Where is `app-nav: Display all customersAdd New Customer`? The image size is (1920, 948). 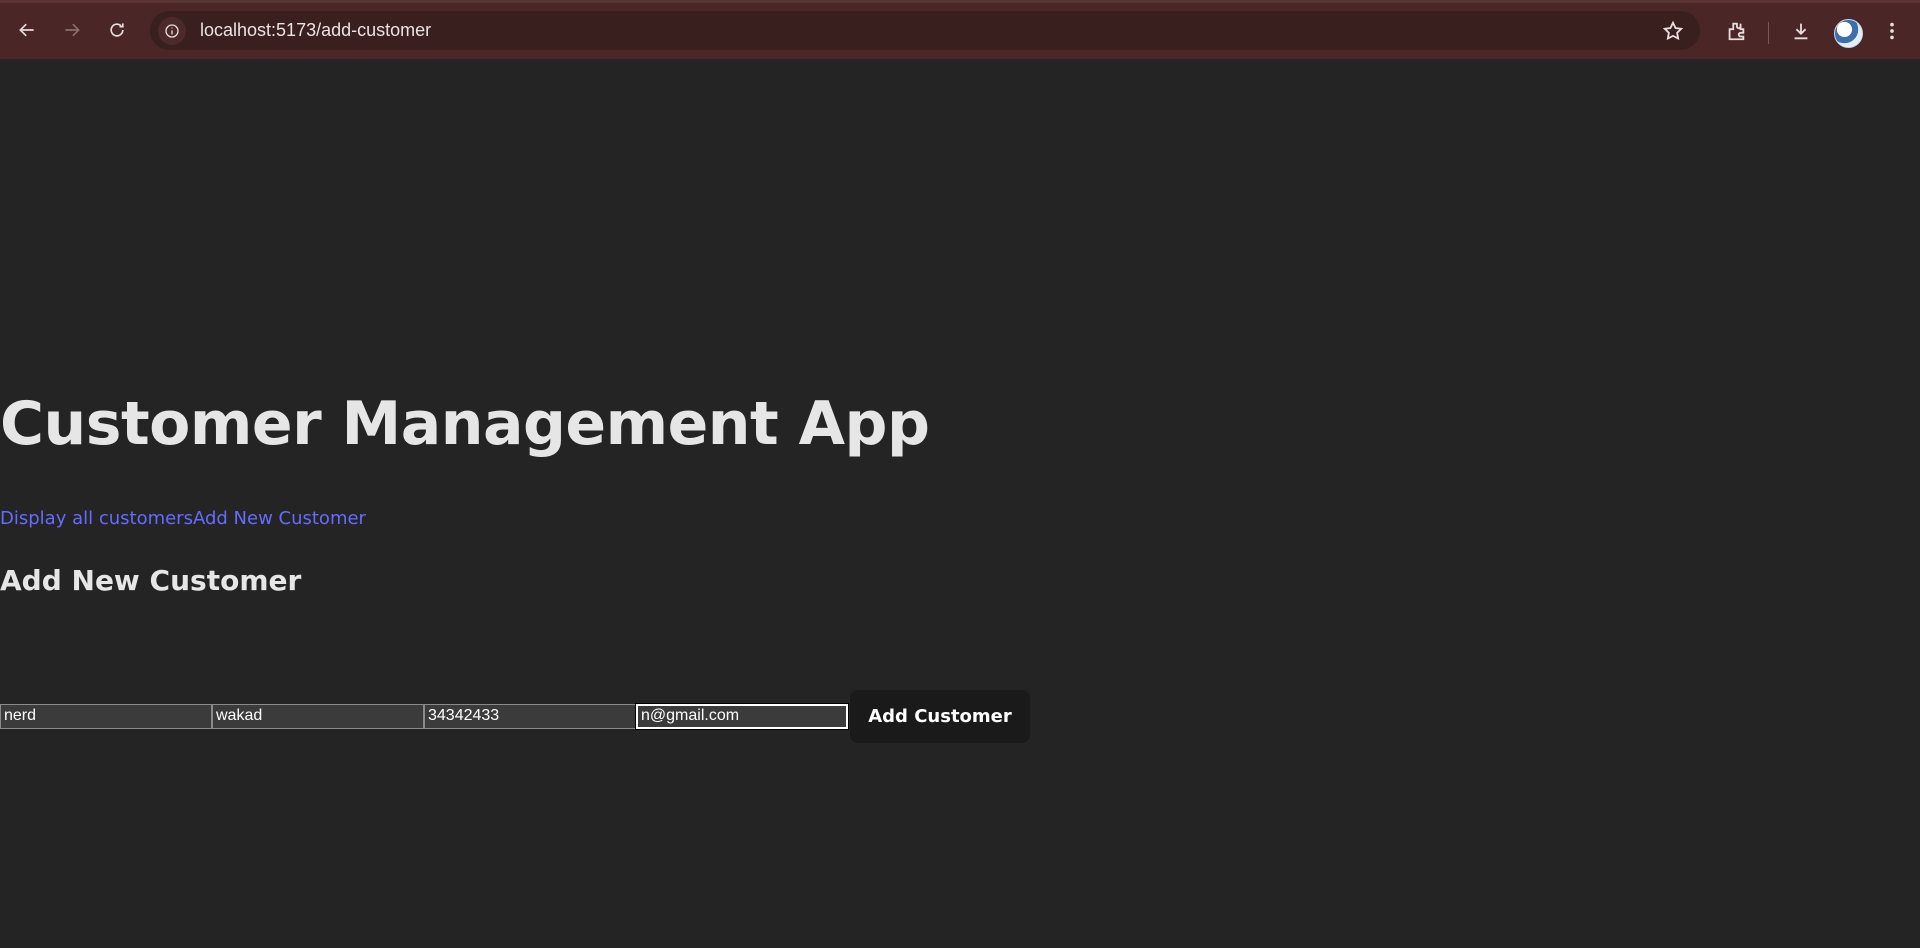 app-nav: Display all customersAdd New Customer is located at coordinates (183, 518).